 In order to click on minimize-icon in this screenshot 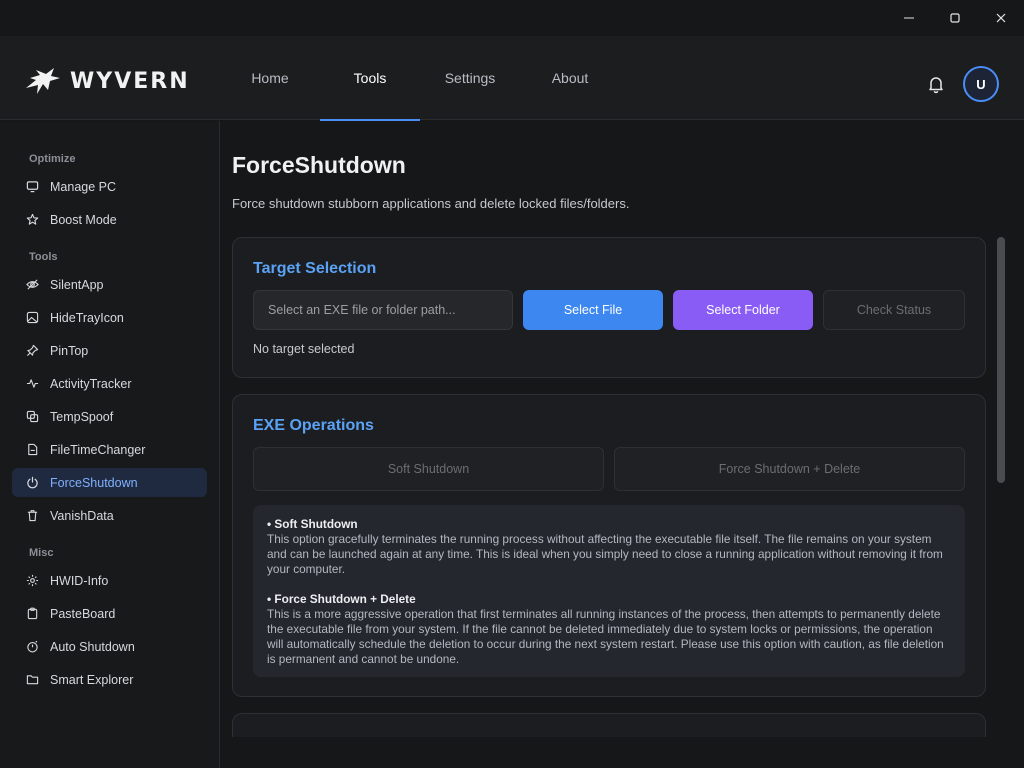, I will do `click(909, 18)`.